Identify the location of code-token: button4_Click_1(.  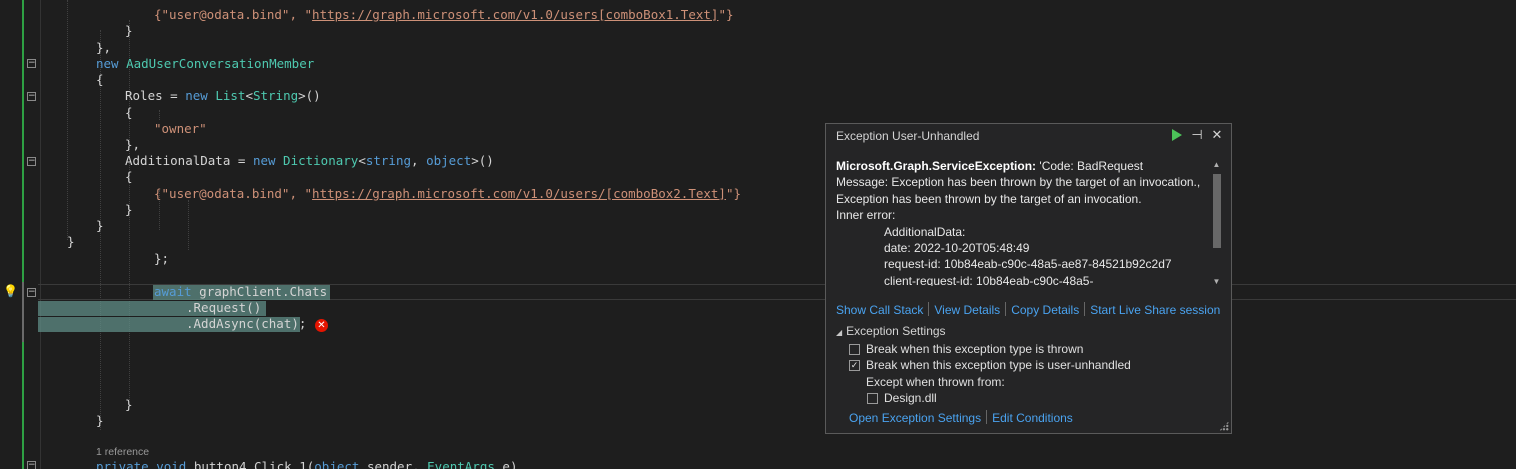
(250, 464).